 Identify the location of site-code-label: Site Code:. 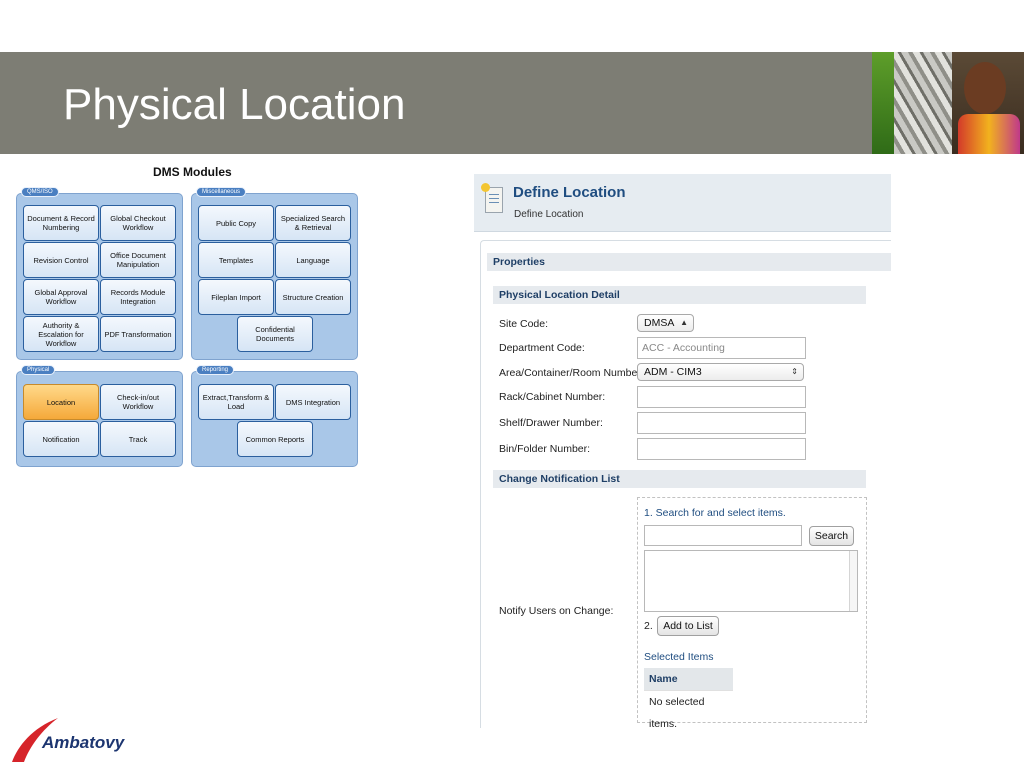
(524, 324).